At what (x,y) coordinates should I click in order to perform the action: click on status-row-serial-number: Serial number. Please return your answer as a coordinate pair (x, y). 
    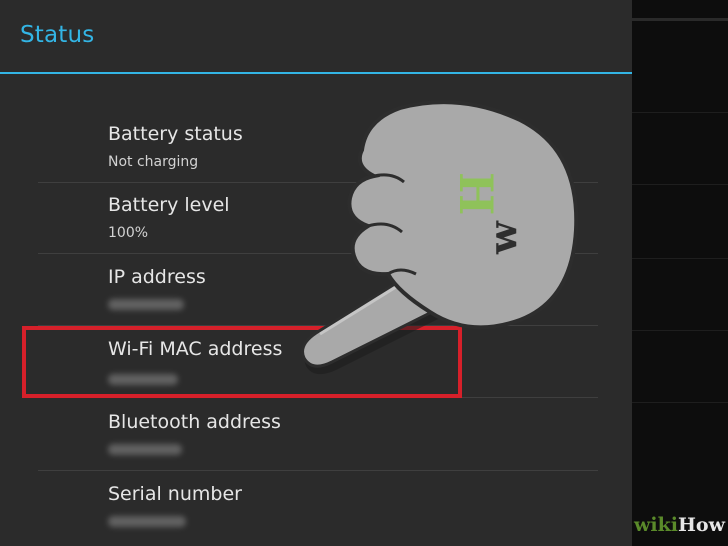
    Looking at the image, I should click on (316, 507).